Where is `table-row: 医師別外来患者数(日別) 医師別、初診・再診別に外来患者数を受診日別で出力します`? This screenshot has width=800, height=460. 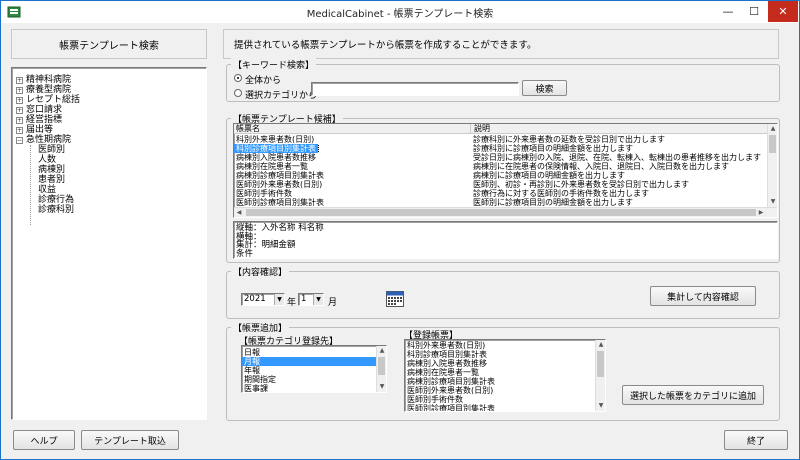 table-row: 医師別外来患者数(日別) 医師別、初診・再診別に外来患者数を受診日別で出力します is located at coordinates (501, 184).